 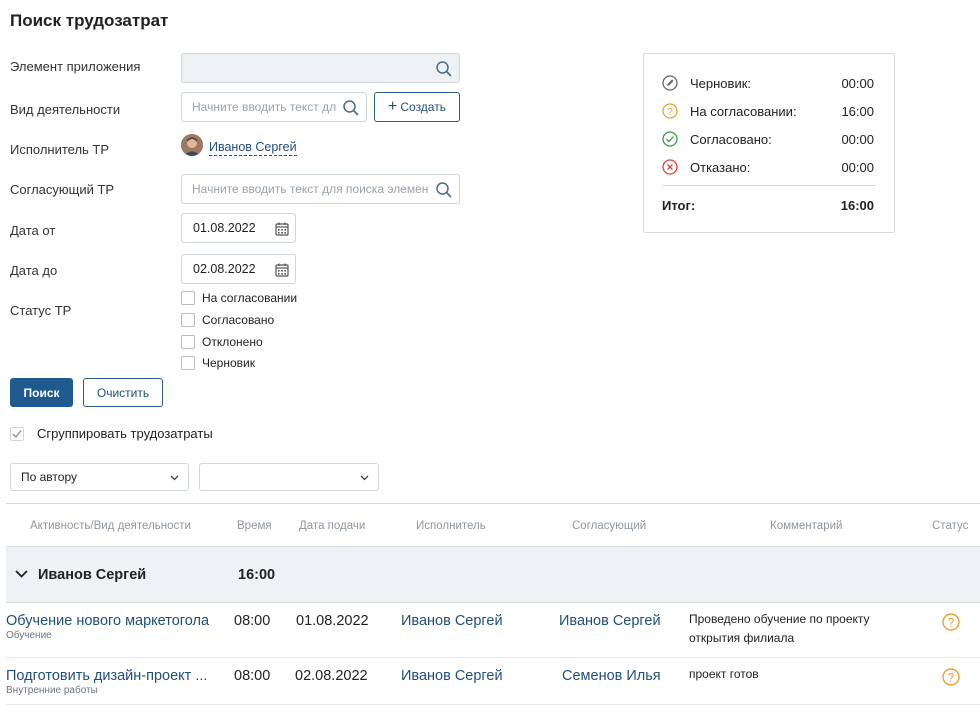 What do you see at coordinates (34, 270) in the screenshot?
I see `date-to-label: Дата до` at bounding box center [34, 270].